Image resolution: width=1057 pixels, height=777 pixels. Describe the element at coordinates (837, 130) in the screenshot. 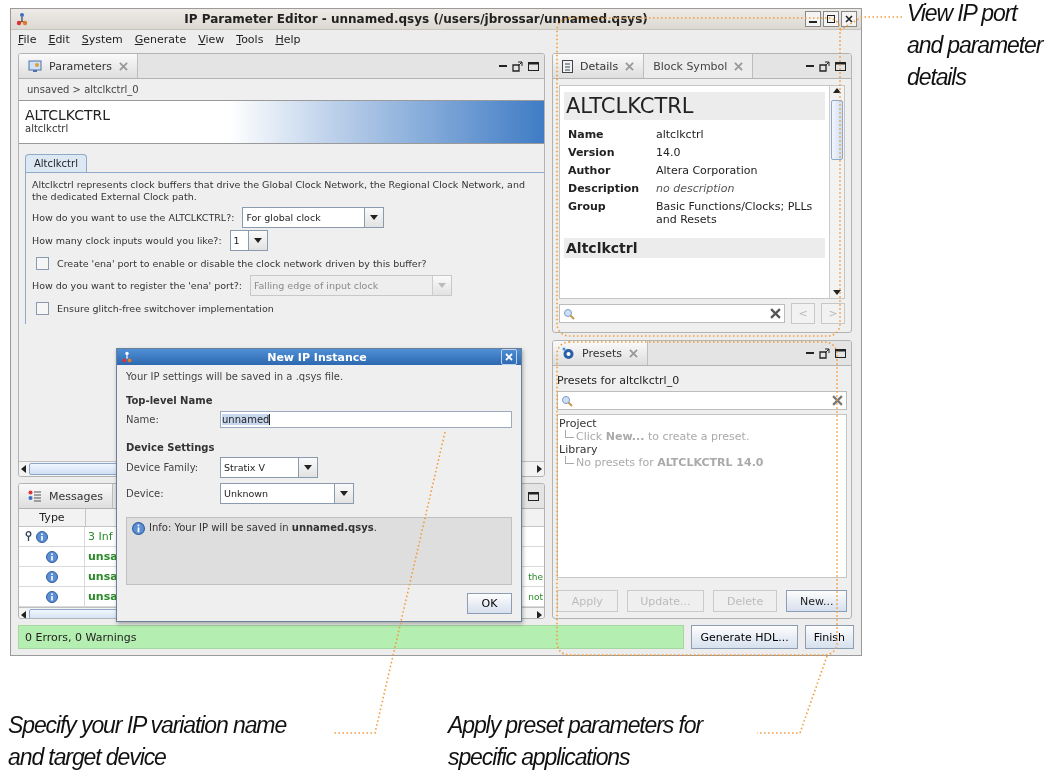

I see `scroll-thumb` at that location.